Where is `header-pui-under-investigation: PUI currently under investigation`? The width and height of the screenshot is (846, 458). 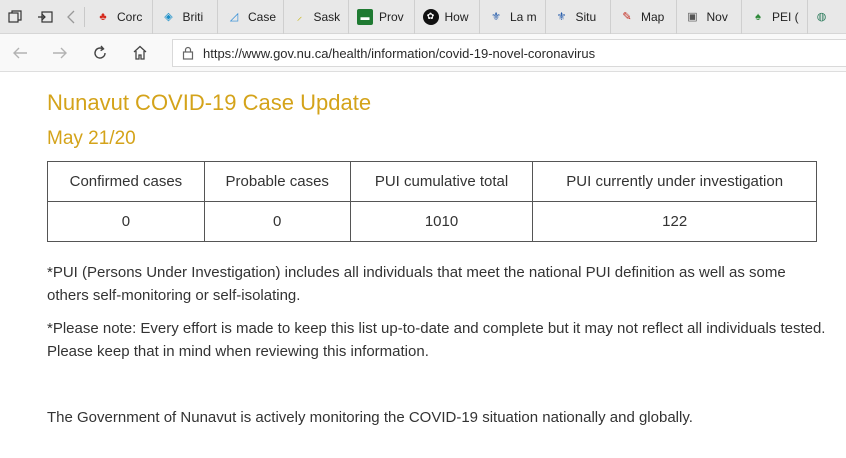
header-pui-under-investigation: PUI currently under investigation is located at coordinates (674, 181).